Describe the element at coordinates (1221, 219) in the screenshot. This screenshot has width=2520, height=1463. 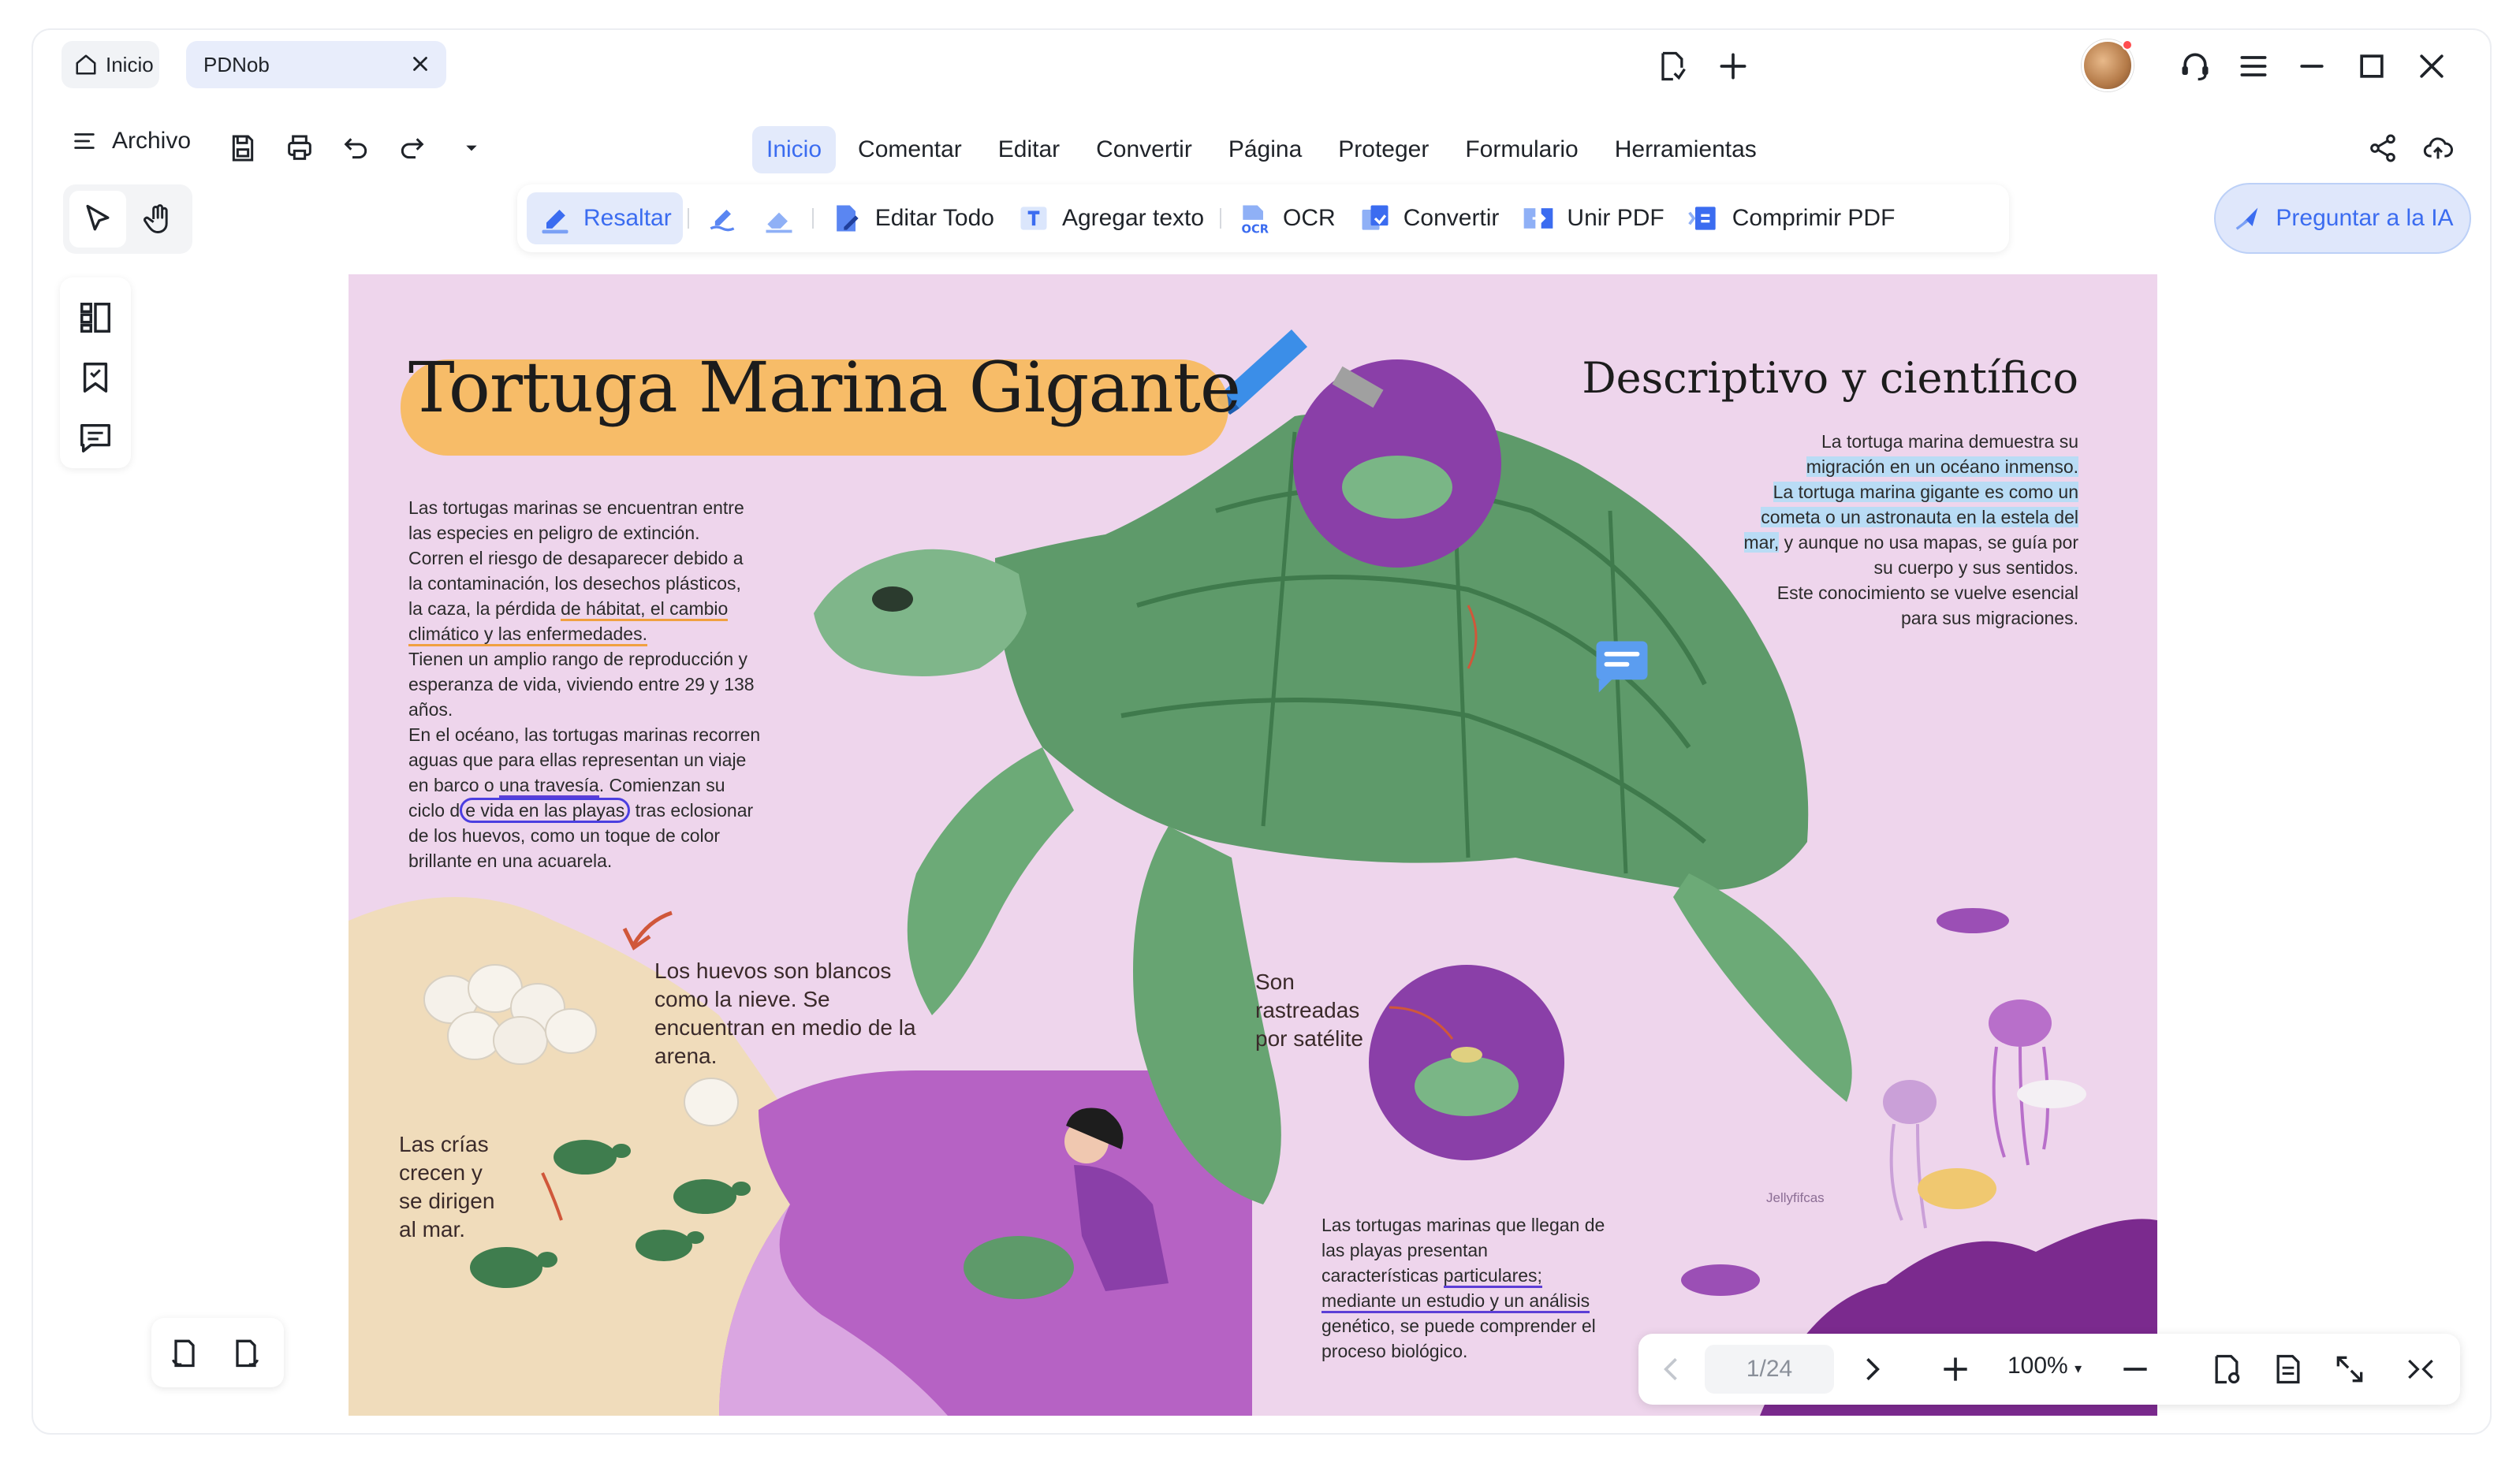
I see `toolbar-separator` at that location.